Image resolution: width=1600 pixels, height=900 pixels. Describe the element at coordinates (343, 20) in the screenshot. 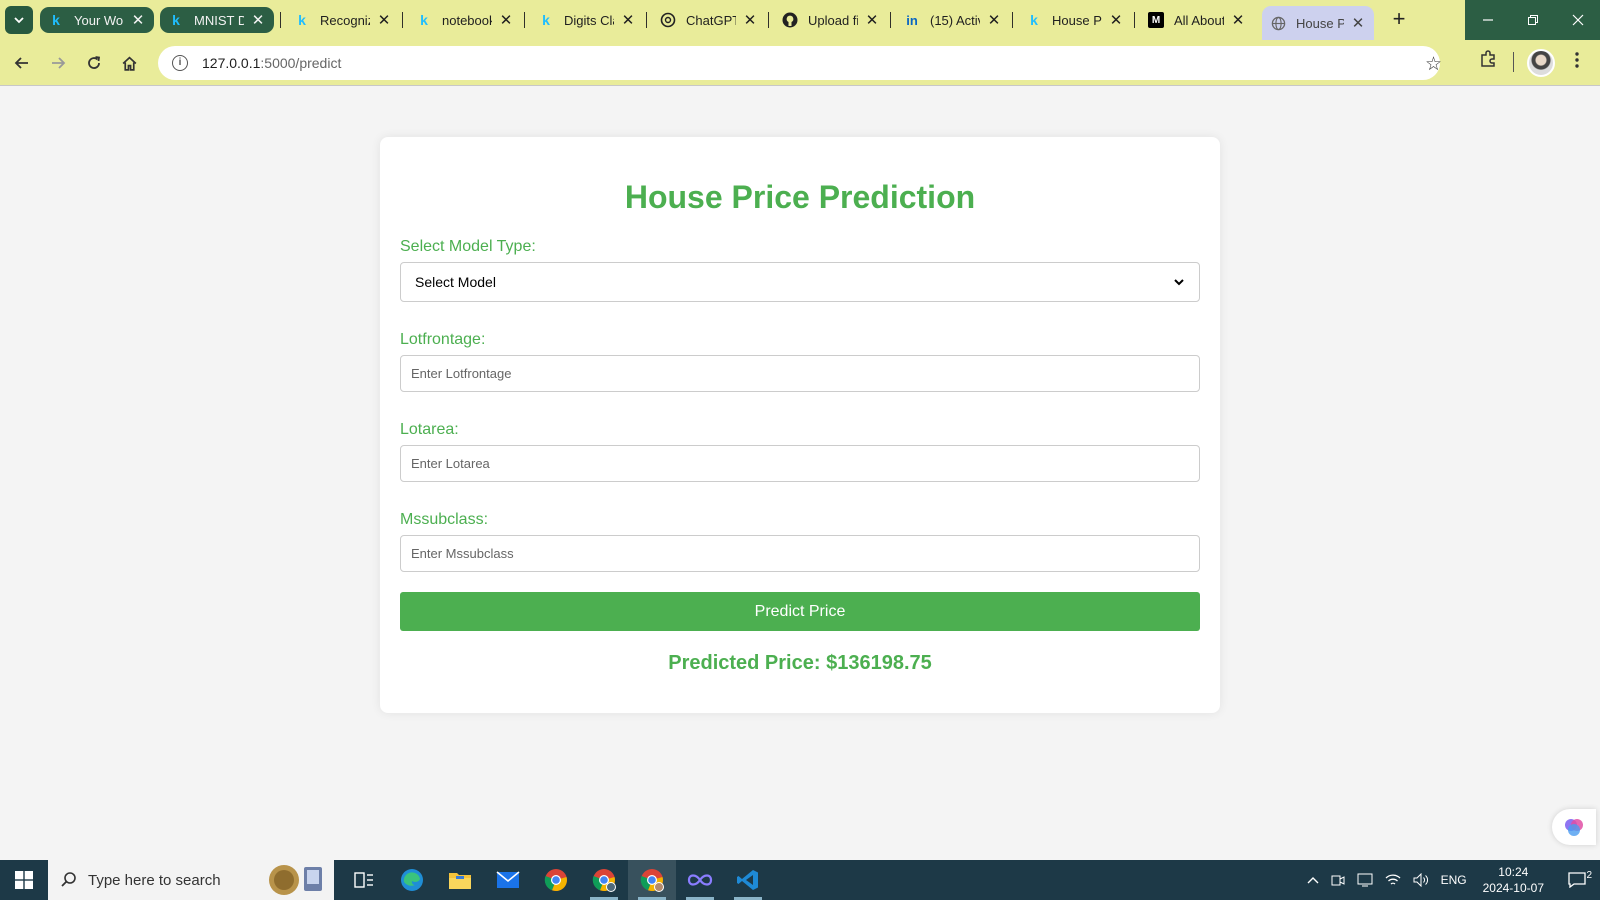

I see `tab-2: k Recogniz ✕` at that location.